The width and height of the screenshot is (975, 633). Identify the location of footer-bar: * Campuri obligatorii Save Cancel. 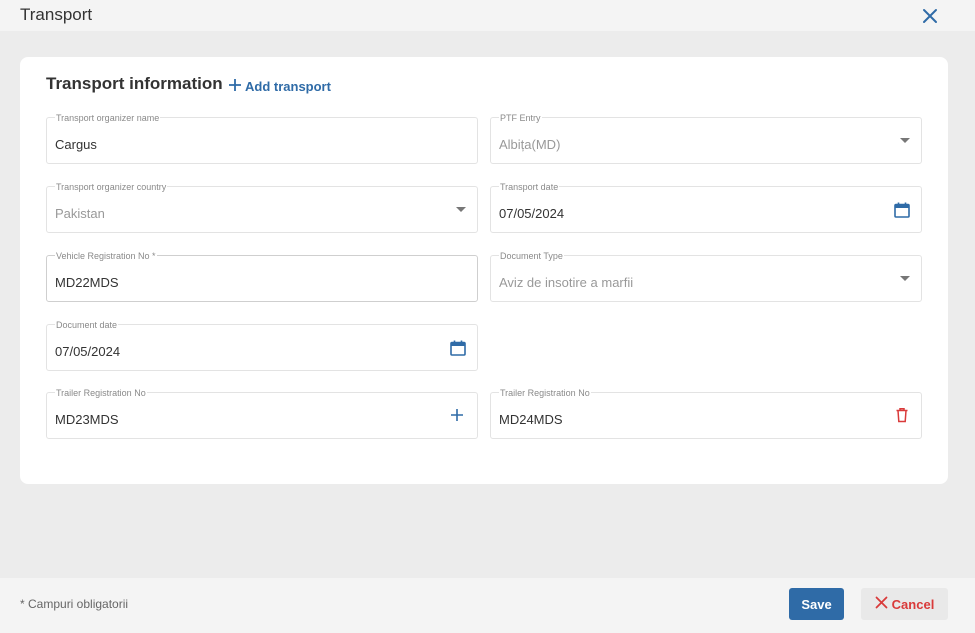
(487, 605).